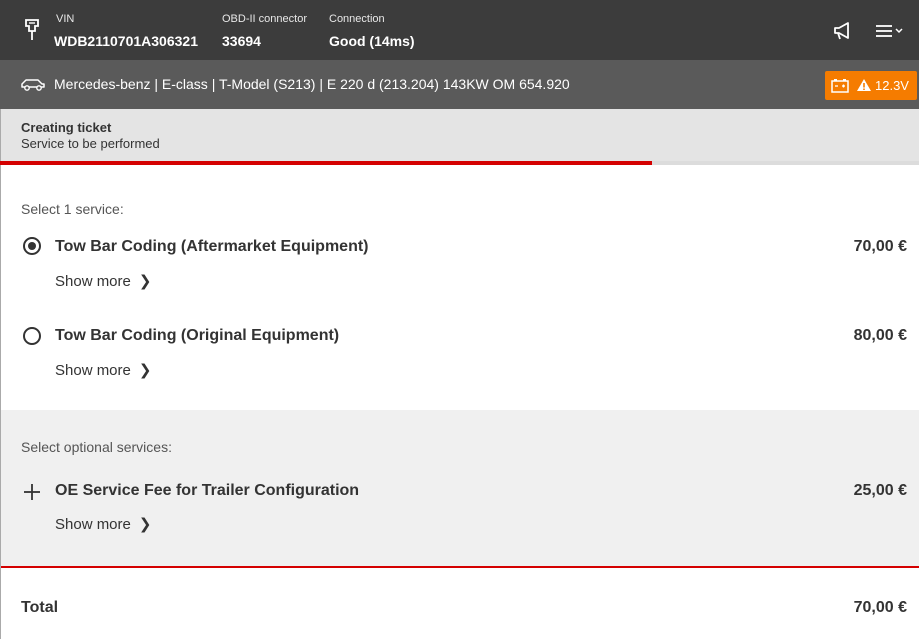 Image resolution: width=919 pixels, height=639 pixels. What do you see at coordinates (32, 492) in the screenshot?
I see `plus-icon` at bounding box center [32, 492].